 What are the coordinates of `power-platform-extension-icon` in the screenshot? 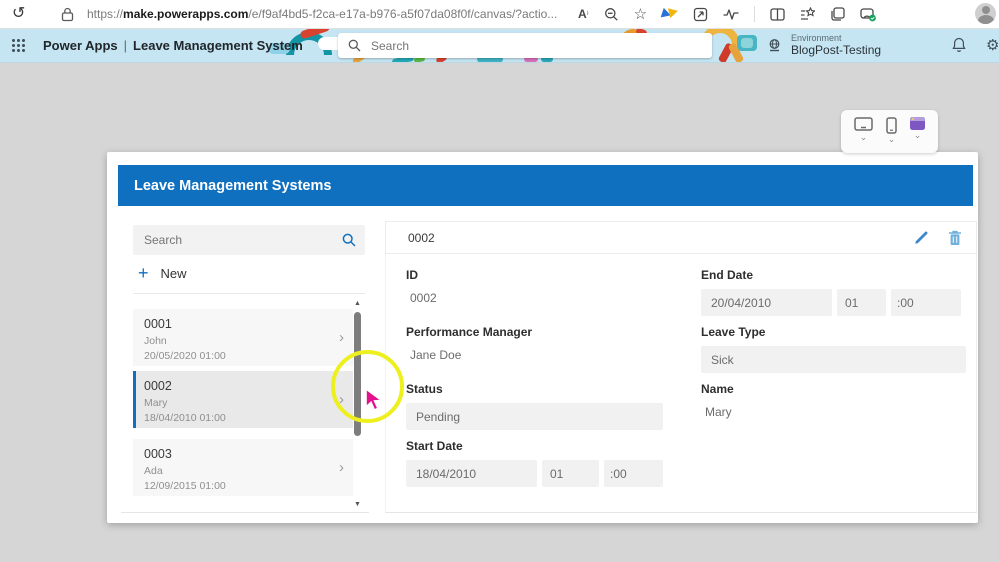 It's located at (670, 13).